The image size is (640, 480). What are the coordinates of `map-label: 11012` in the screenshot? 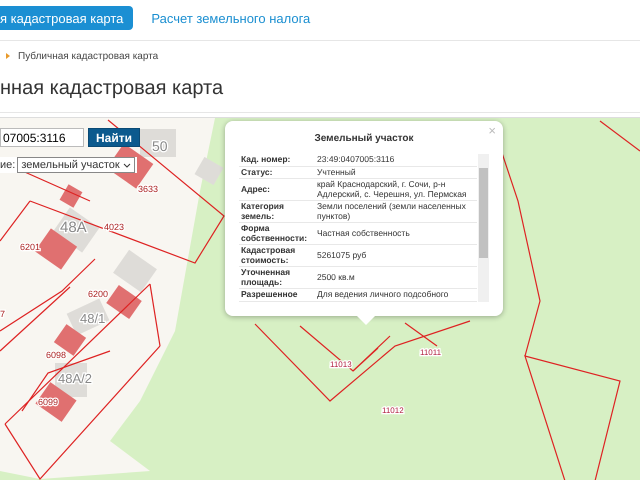 It's located at (393, 410).